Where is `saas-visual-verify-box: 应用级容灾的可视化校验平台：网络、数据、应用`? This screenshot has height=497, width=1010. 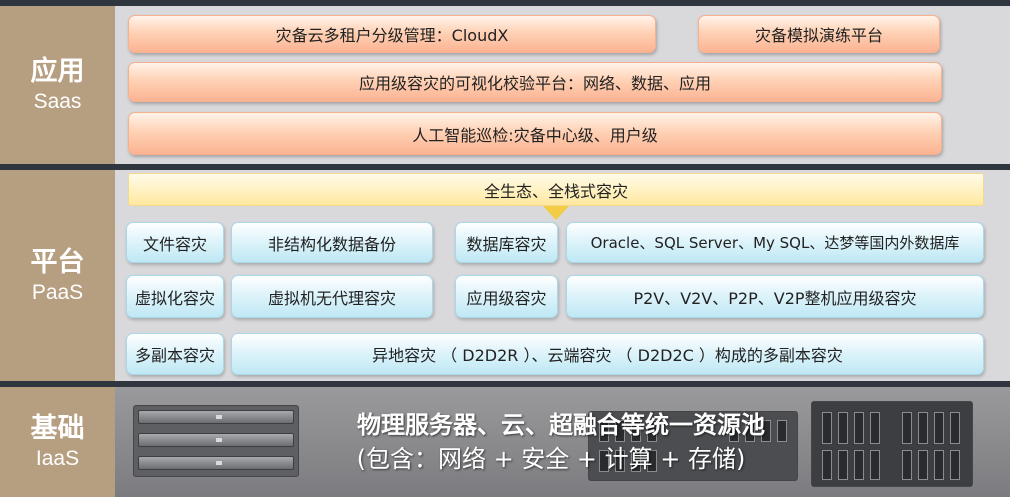 saas-visual-verify-box: 应用级容灾的可视化校验平台：网络、数据、应用 is located at coordinates (535, 82).